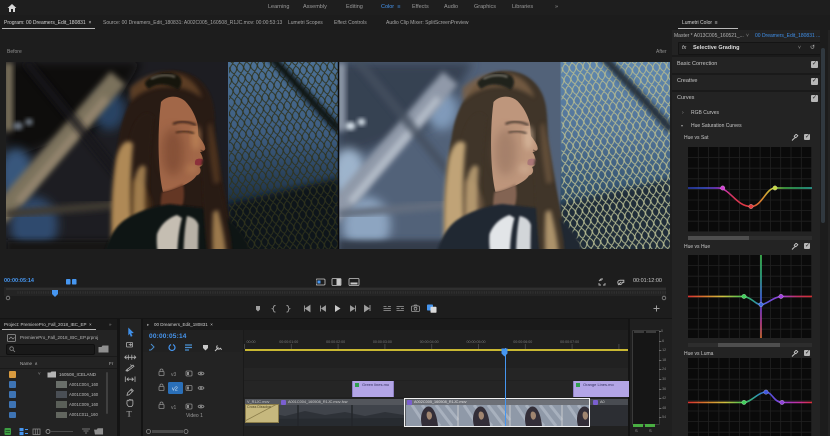 Image resolution: width=830 pixels, height=436 pixels. I want to click on svg-text: v2, so click(175, 390).